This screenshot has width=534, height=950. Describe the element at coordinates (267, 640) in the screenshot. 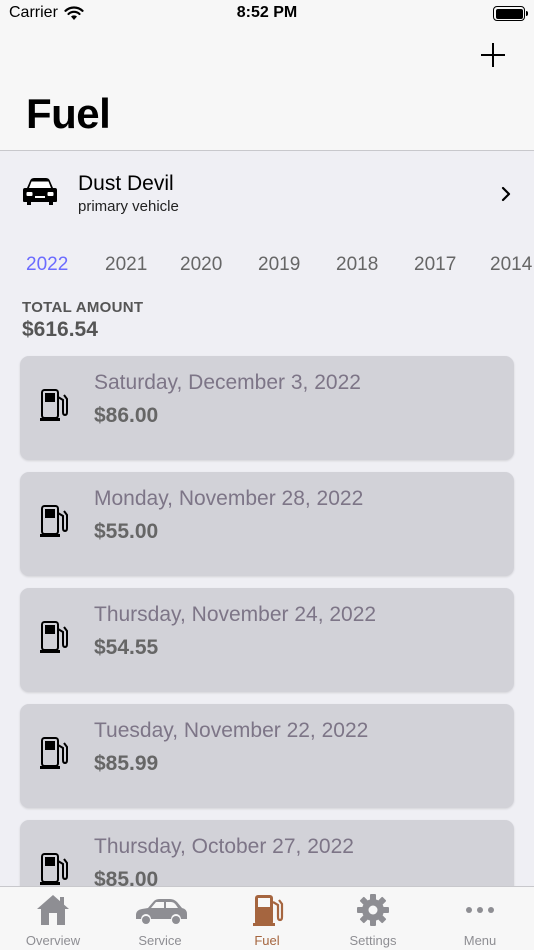

I see `fuel-entry-card: Thursday, November 24, 2022 $54.55` at that location.